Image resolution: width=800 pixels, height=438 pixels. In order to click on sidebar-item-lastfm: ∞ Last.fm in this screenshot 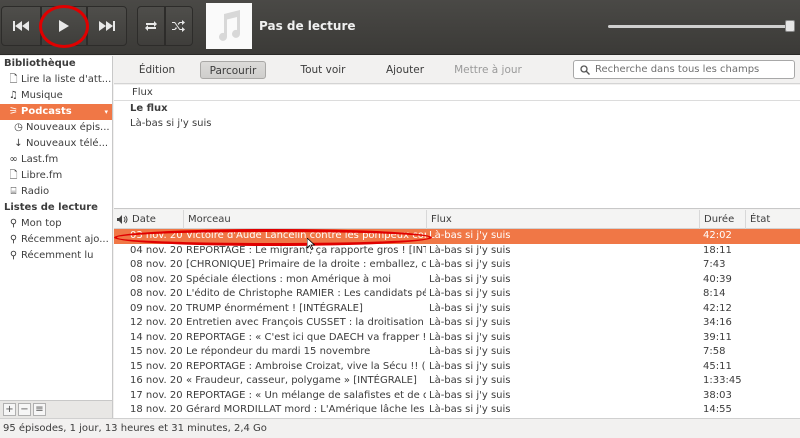, I will do `click(56, 160)`.